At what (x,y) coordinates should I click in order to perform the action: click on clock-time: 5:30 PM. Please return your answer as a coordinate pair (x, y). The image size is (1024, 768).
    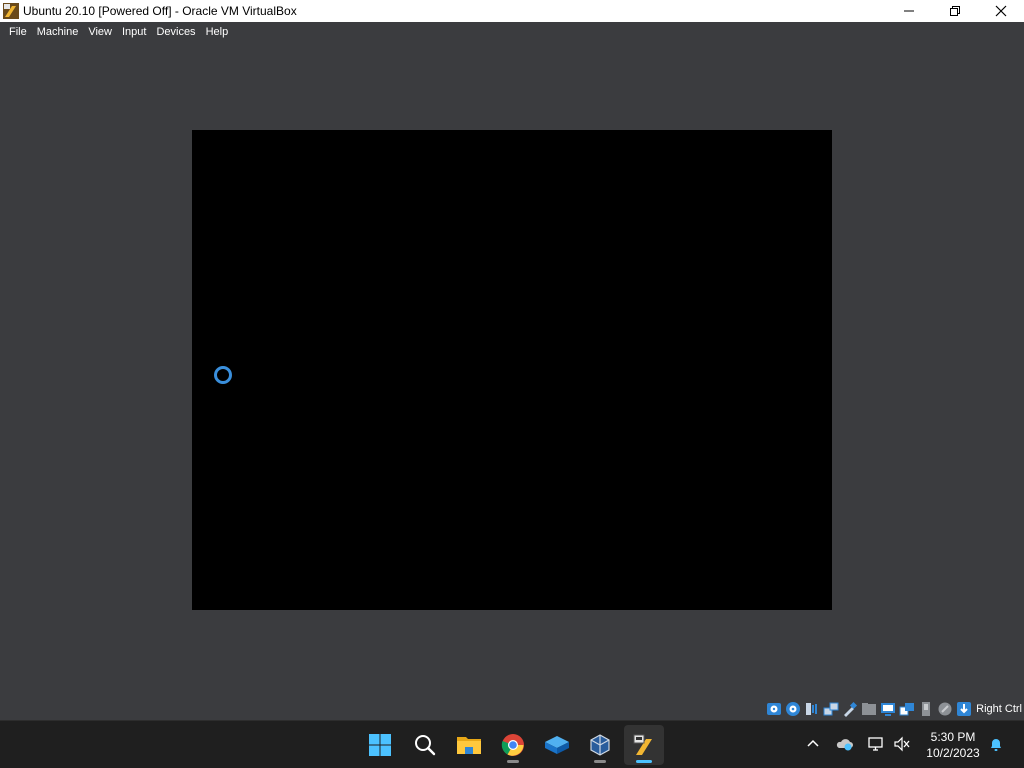
    Looking at the image, I should click on (953, 737).